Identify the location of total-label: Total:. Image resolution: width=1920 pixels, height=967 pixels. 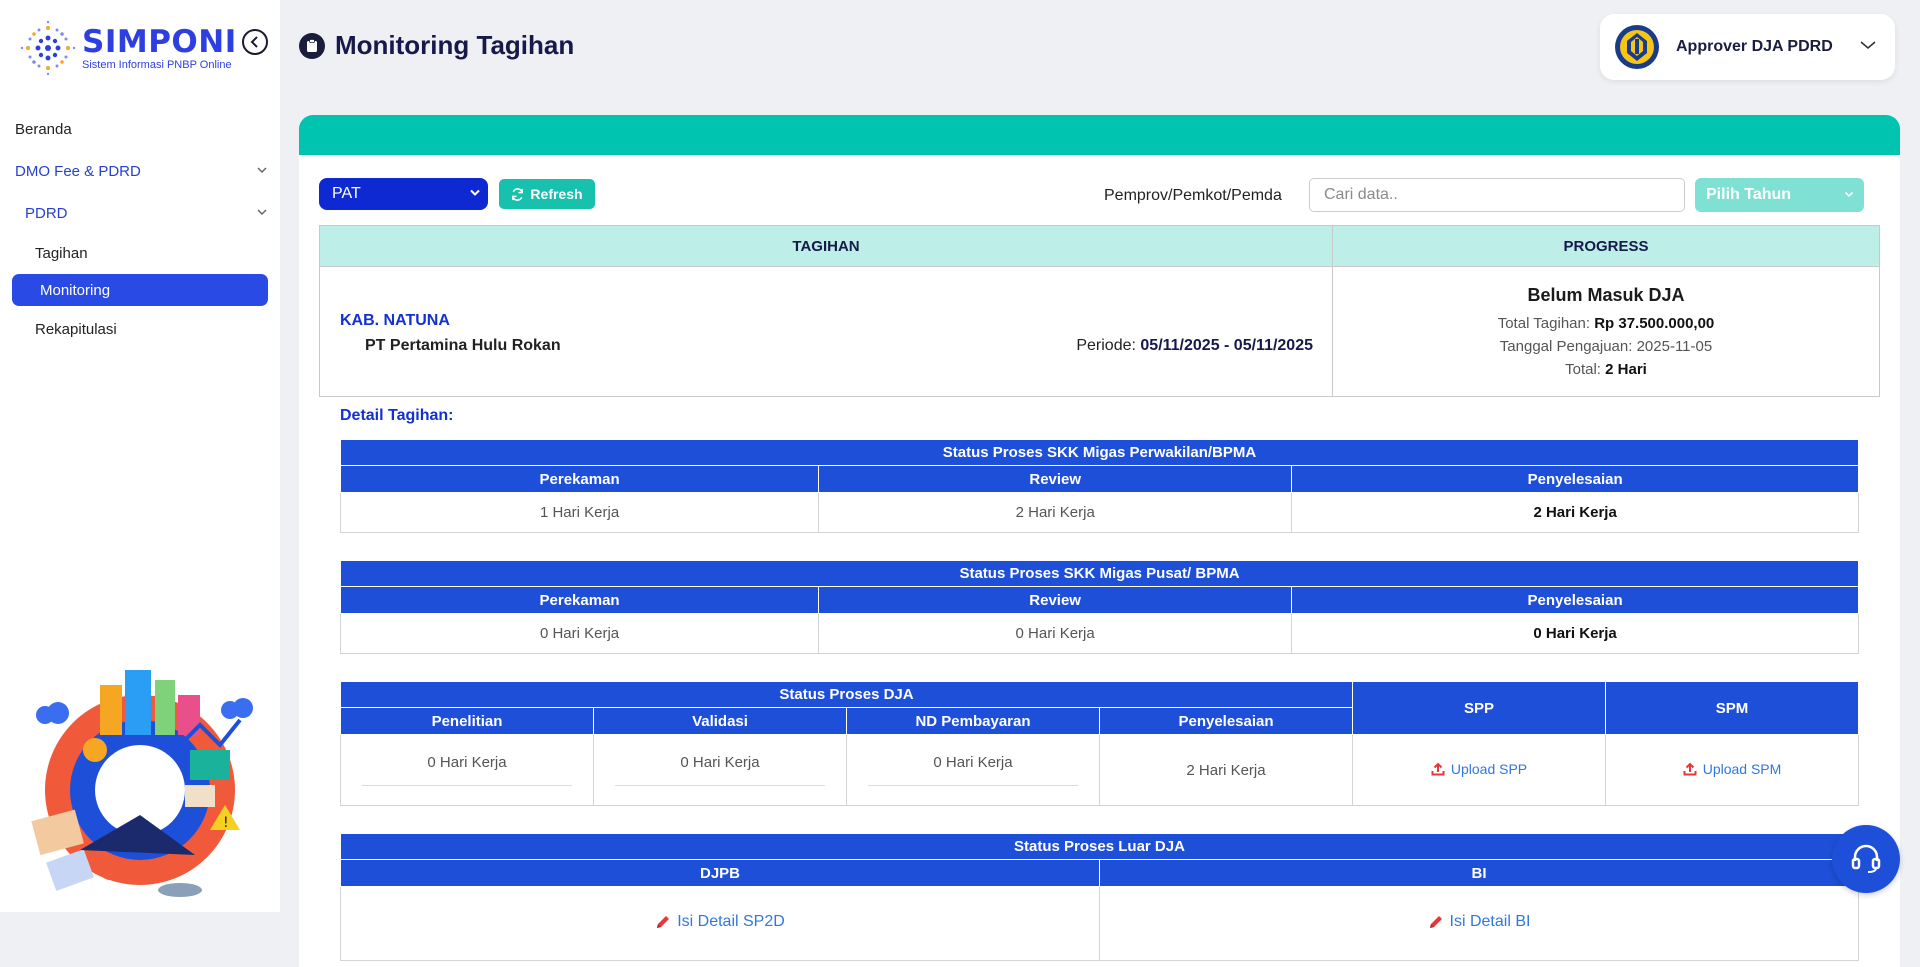
(1585, 369).